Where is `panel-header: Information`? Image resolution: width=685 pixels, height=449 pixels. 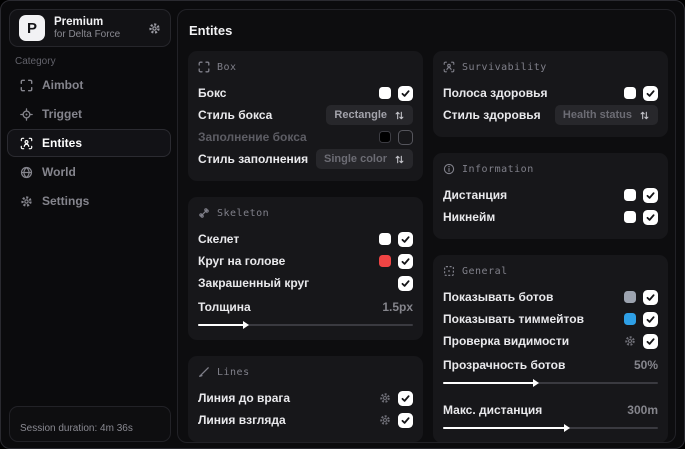
panel-header: Information is located at coordinates (550, 169).